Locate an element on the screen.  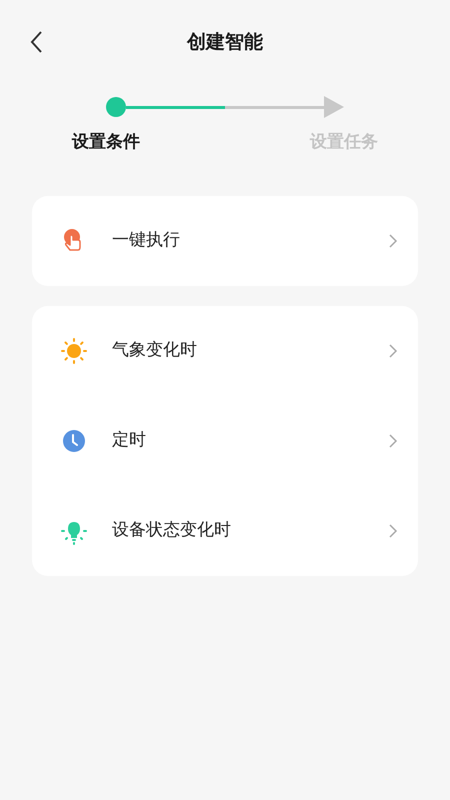
page-title: 创建智能 is located at coordinates (225, 42).